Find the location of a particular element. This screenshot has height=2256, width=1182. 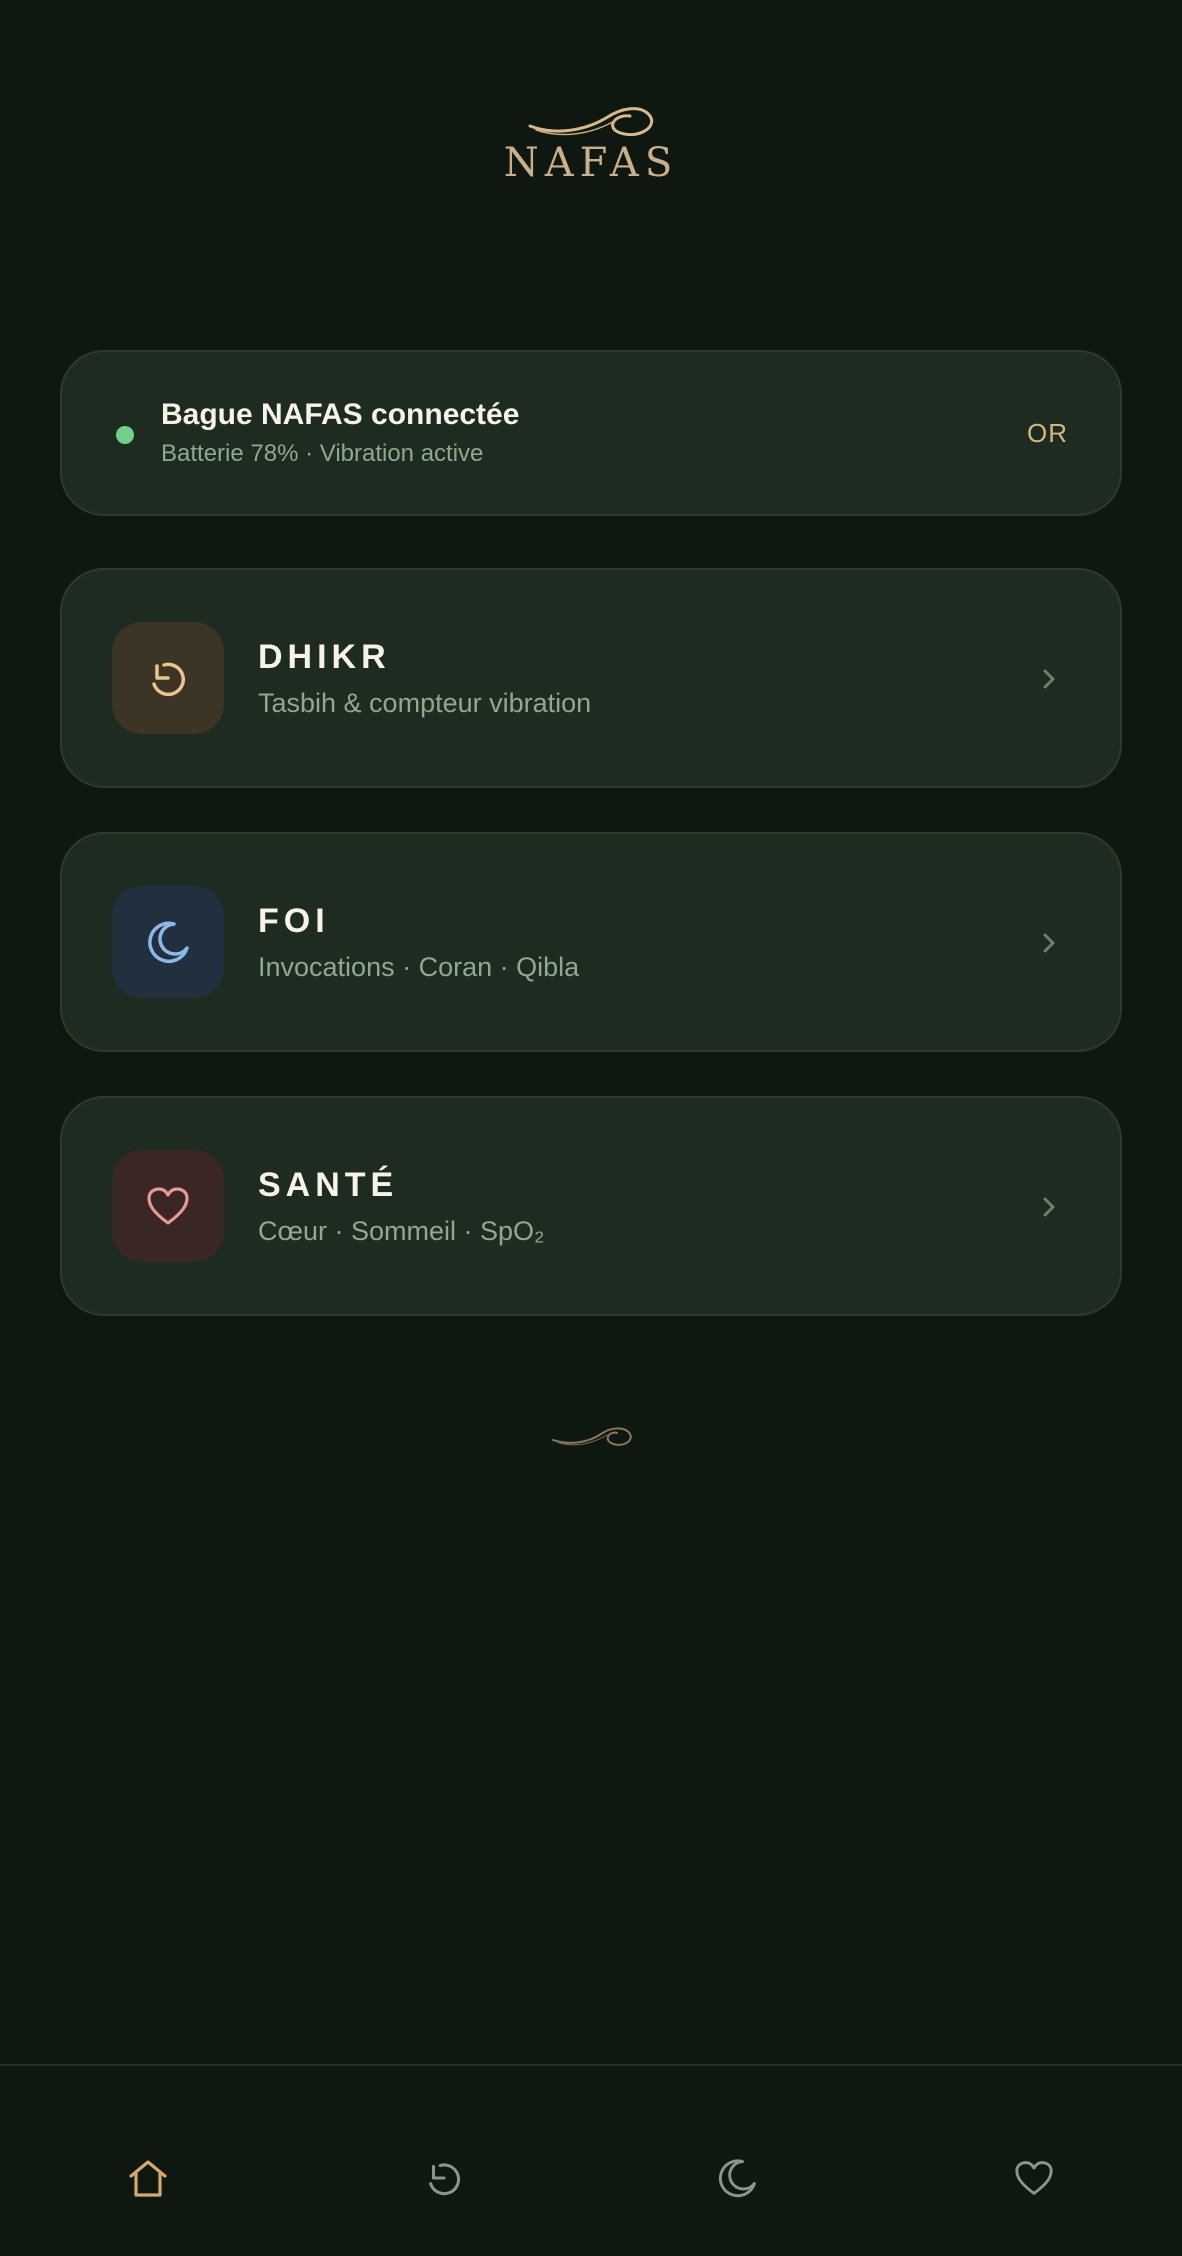

home-icon is located at coordinates (148, 2178).